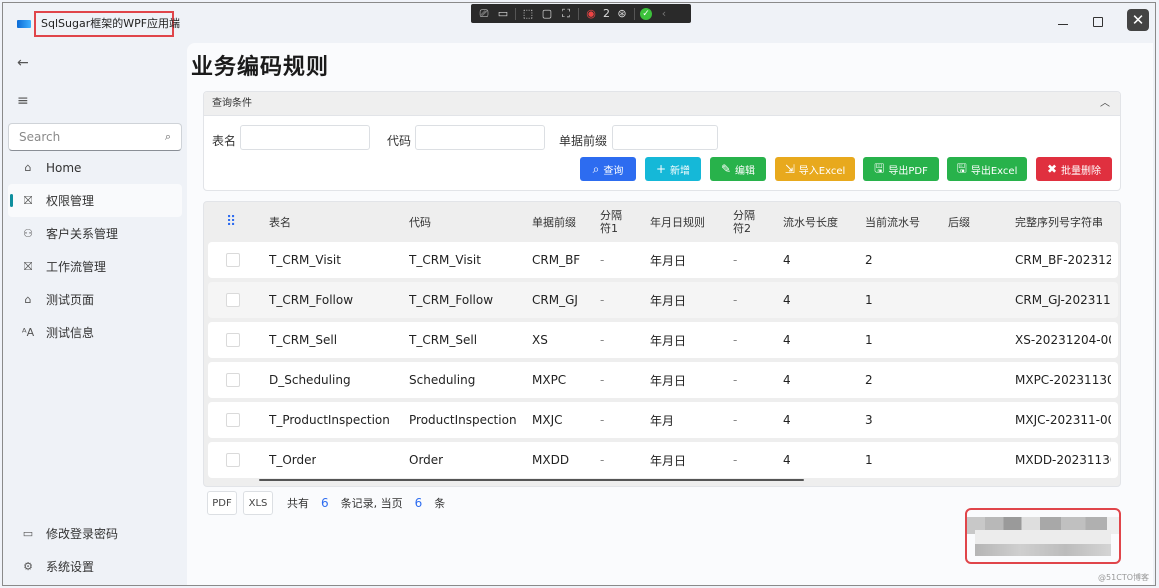  What do you see at coordinates (70, 567) in the screenshot?
I see `sidebar-item-label: 系统设置` at bounding box center [70, 567].